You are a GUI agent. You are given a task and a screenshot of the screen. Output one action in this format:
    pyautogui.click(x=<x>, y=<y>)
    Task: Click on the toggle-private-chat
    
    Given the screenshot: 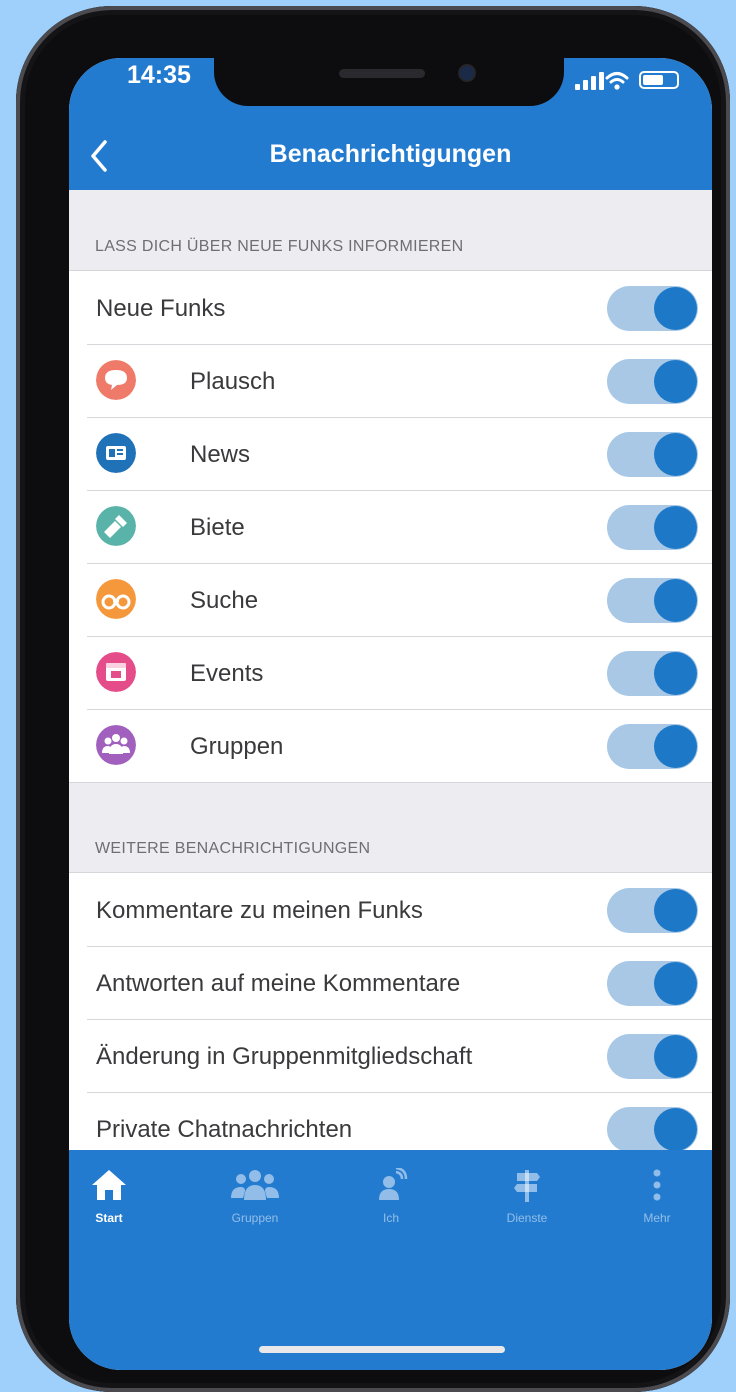 What is the action you would take?
    pyautogui.click(x=652, y=1129)
    